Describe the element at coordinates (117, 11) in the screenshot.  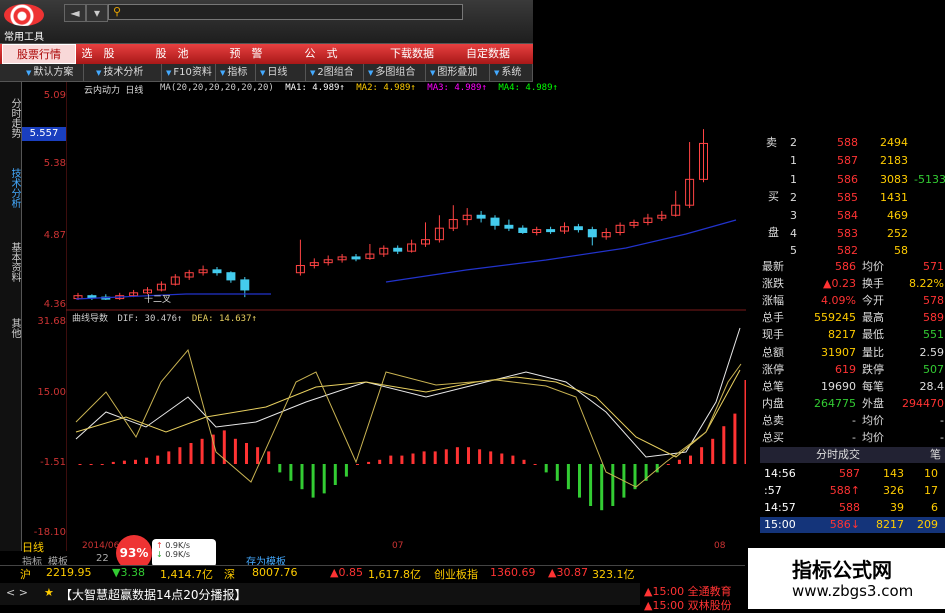
I see `search-icon: ⚲` at that location.